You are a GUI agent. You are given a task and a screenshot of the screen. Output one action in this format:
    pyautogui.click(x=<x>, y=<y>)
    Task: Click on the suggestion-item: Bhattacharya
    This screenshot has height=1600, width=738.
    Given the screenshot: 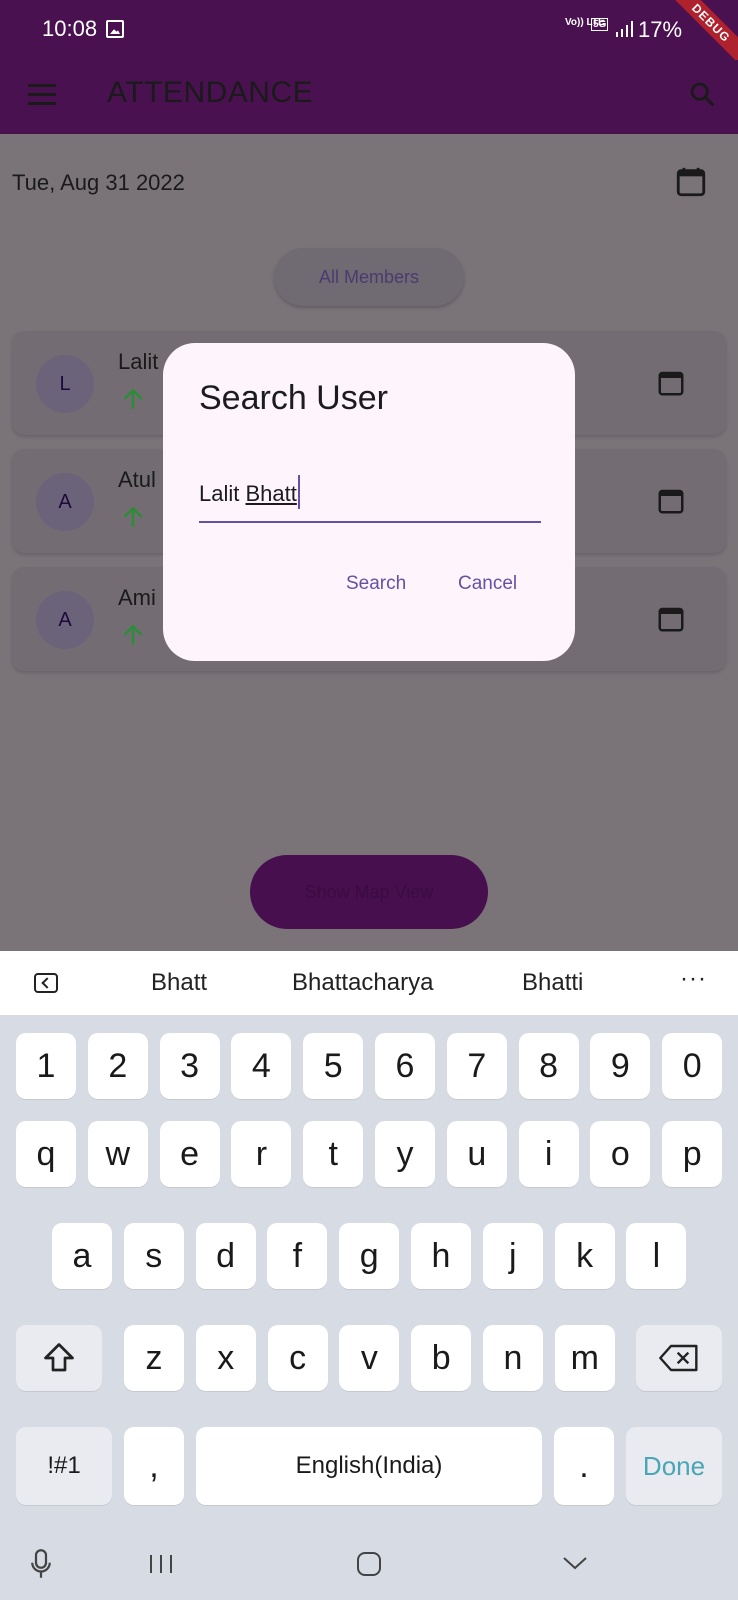 What is the action you would take?
    pyautogui.click(x=362, y=983)
    